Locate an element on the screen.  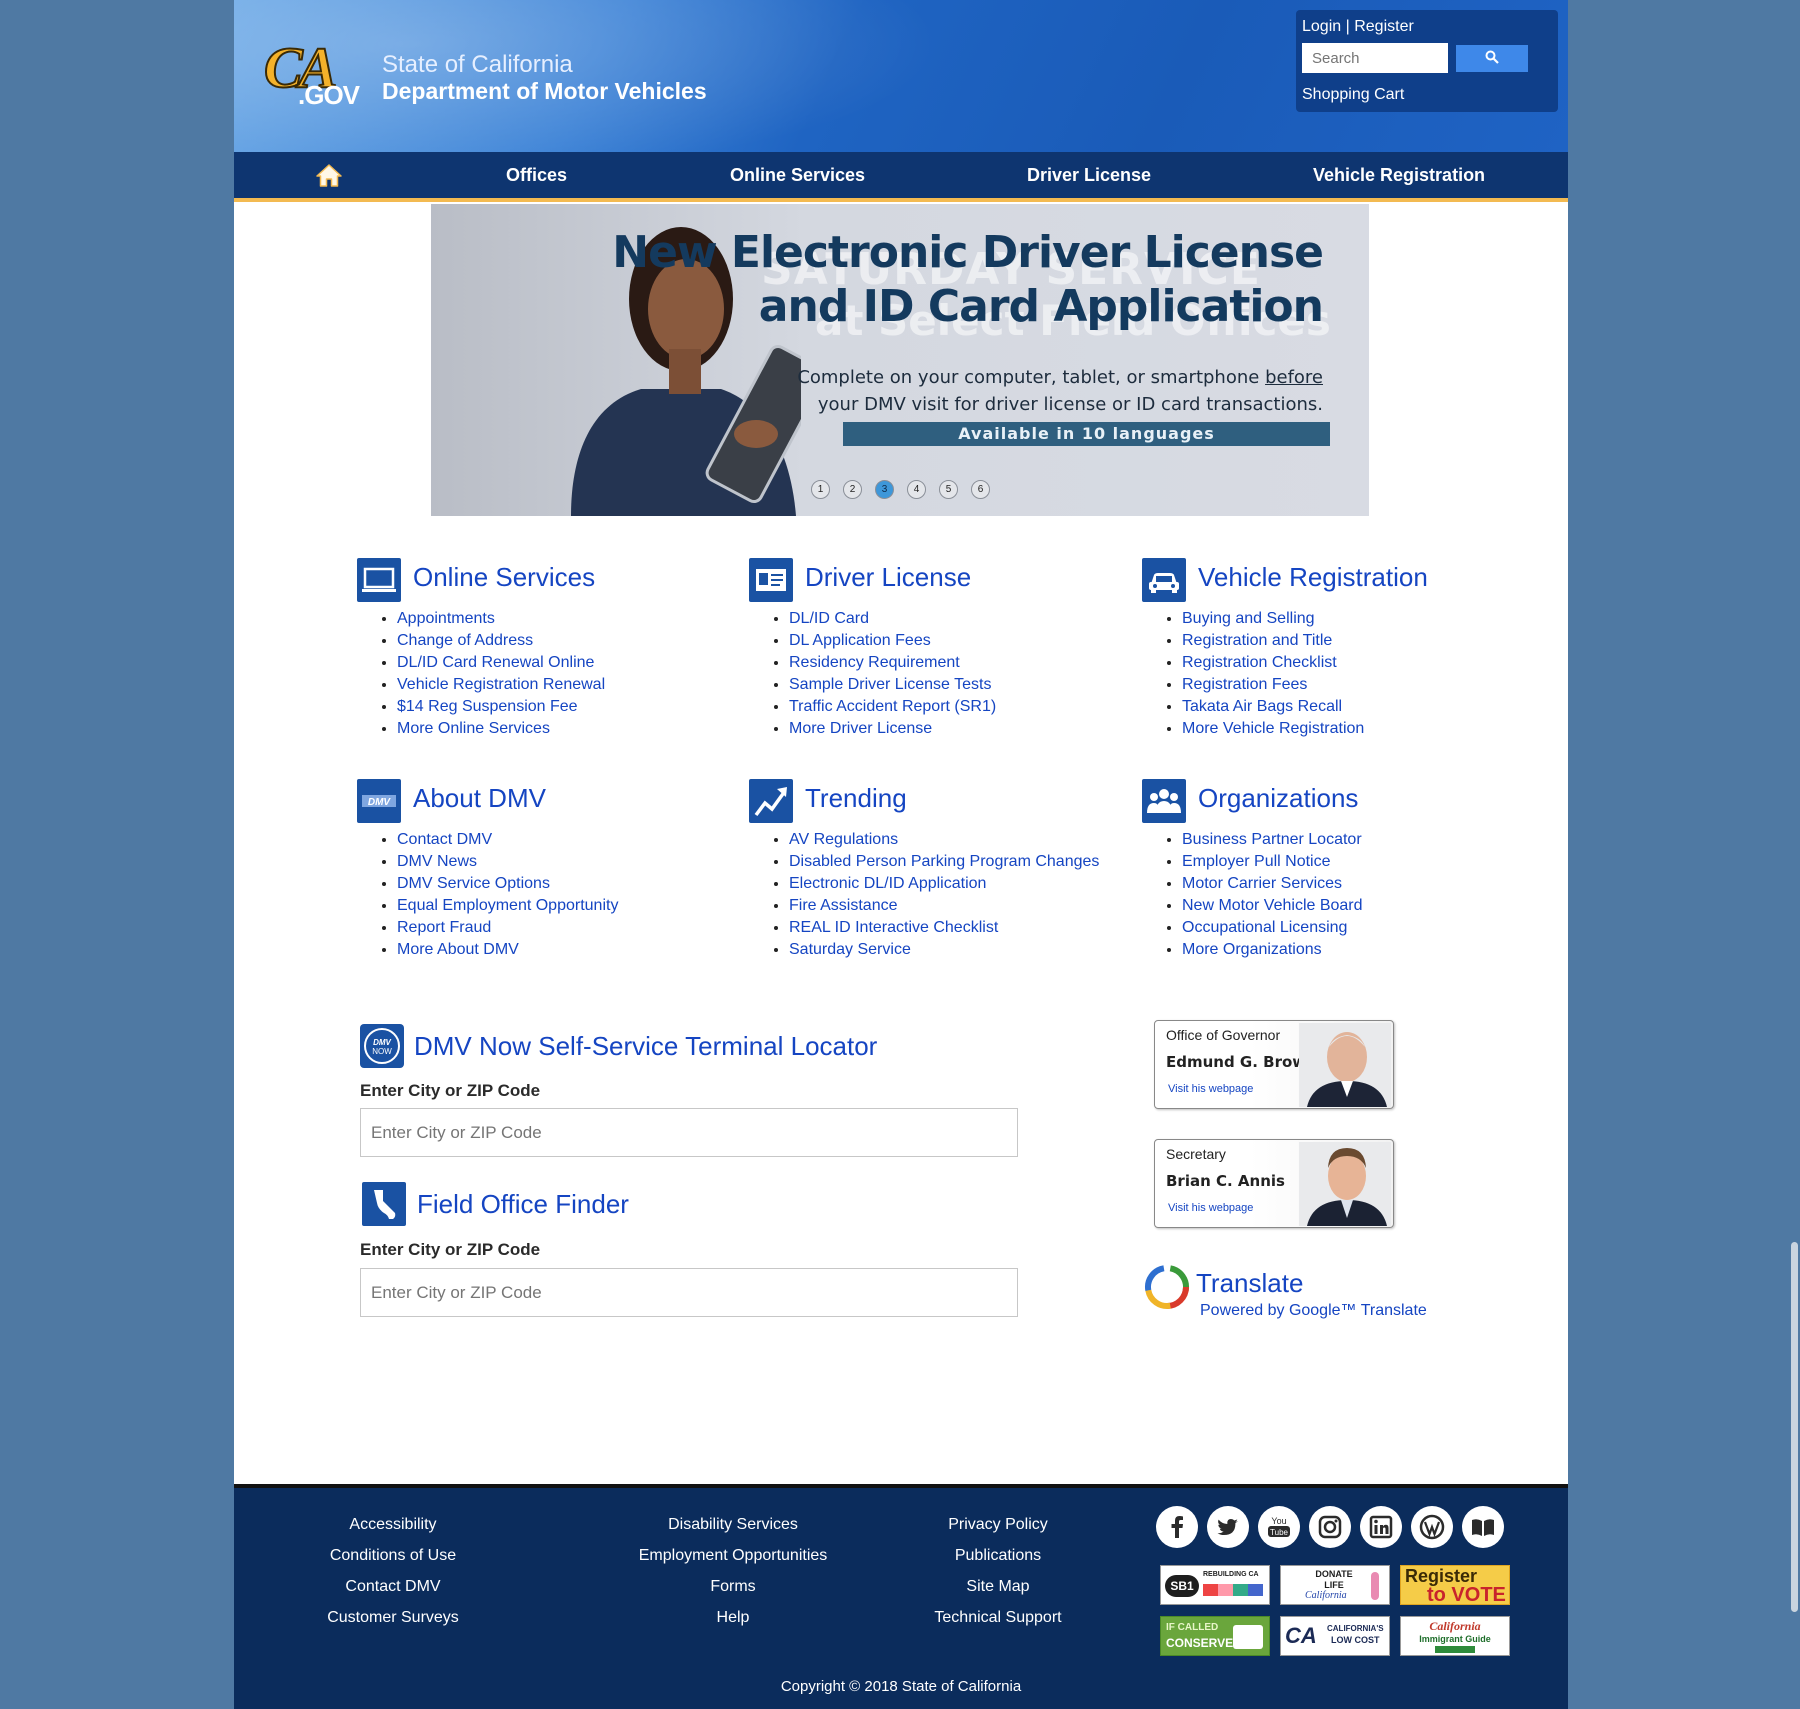
footer-link-publications: Publications is located at coordinates (998, 1556).